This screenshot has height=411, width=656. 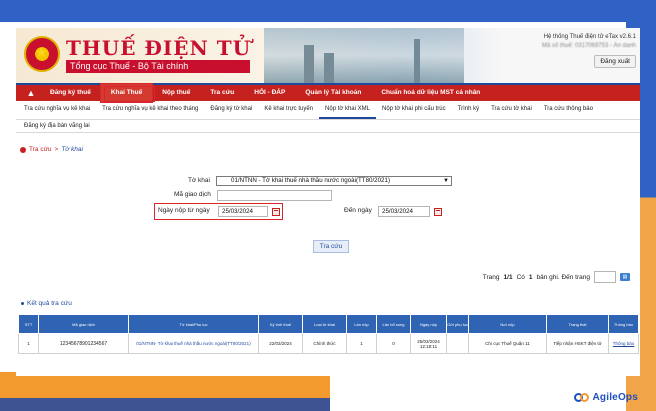 I want to click on nav-tra-cuu: Tra cứu, so click(x=222, y=93).